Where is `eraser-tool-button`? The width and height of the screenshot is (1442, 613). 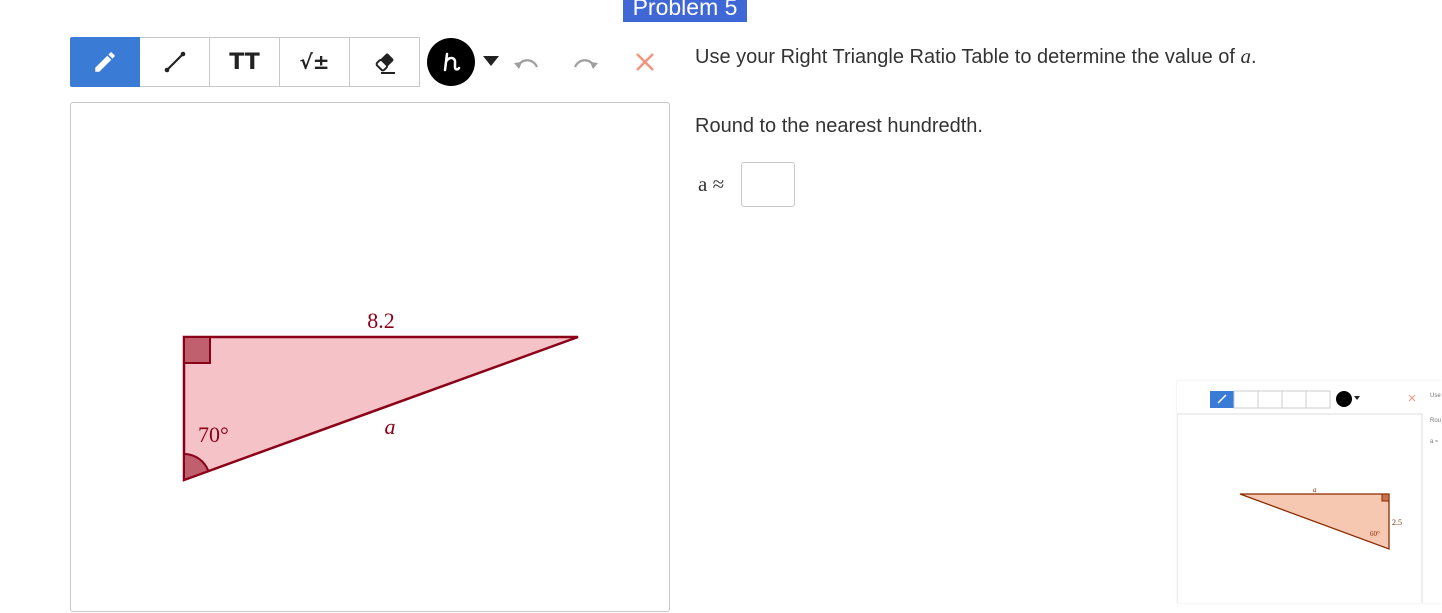
eraser-tool-button is located at coordinates (385, 62).